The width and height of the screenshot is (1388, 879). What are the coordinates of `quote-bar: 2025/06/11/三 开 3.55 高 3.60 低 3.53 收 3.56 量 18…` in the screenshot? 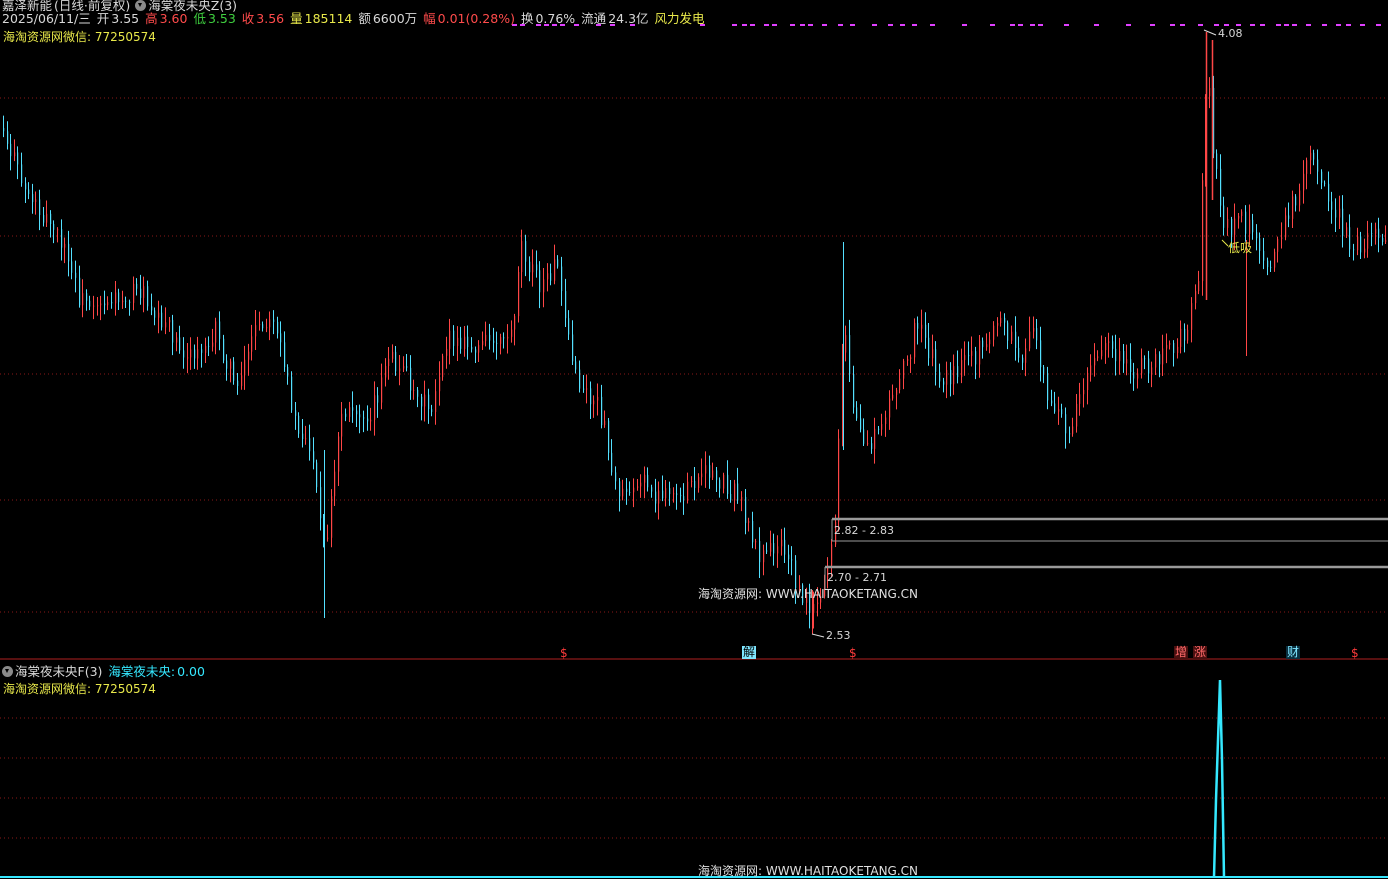 It's located at (354, 17).